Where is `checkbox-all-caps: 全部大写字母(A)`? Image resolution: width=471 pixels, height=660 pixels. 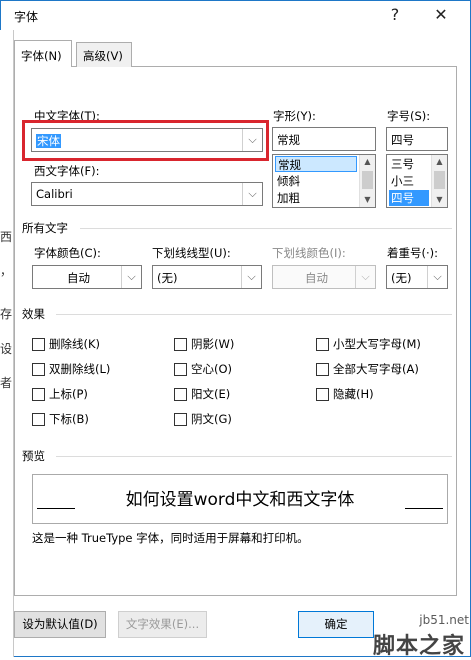
checkbox-all-caps: 全部大写字母(A) is located at coordinates (367, 369).